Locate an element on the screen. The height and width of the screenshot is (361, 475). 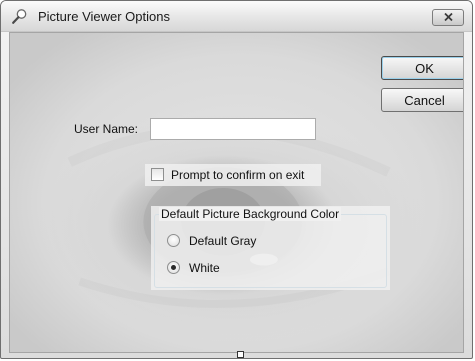
prompt-confirm-checkbox is located at coordinates (157, 174).